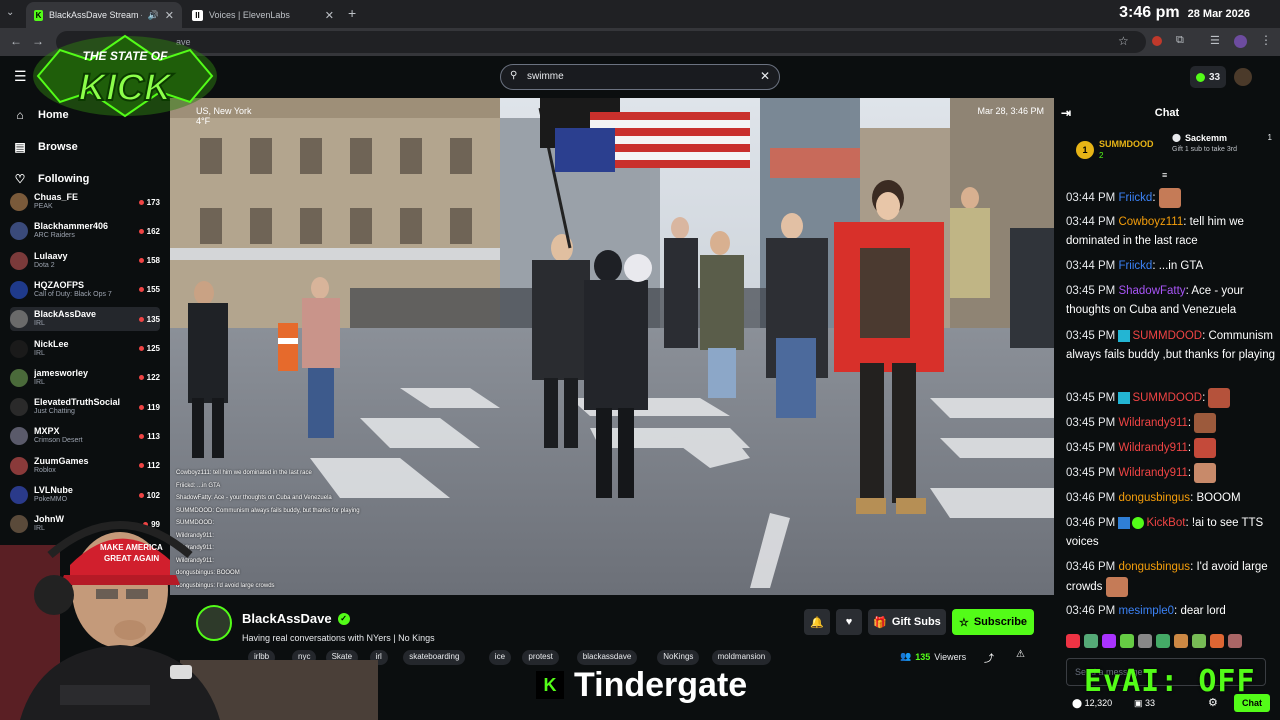  What do you see at coordinates (849, 622) in the screenshot?
I see `follow-button: ♥` at bounding box center [849, 622].